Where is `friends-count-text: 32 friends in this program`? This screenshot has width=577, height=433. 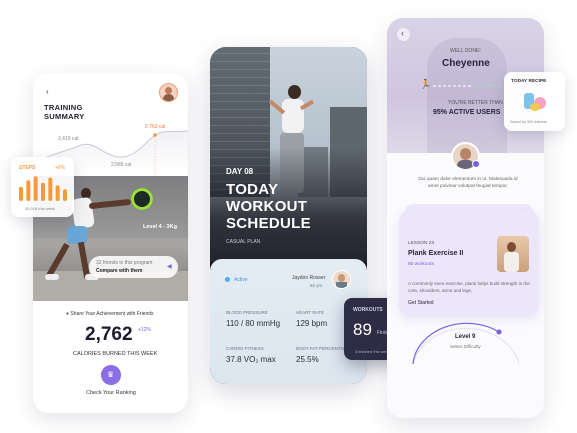
friends-count-text: 32 friends in this program is located at coordinates (124, 263).